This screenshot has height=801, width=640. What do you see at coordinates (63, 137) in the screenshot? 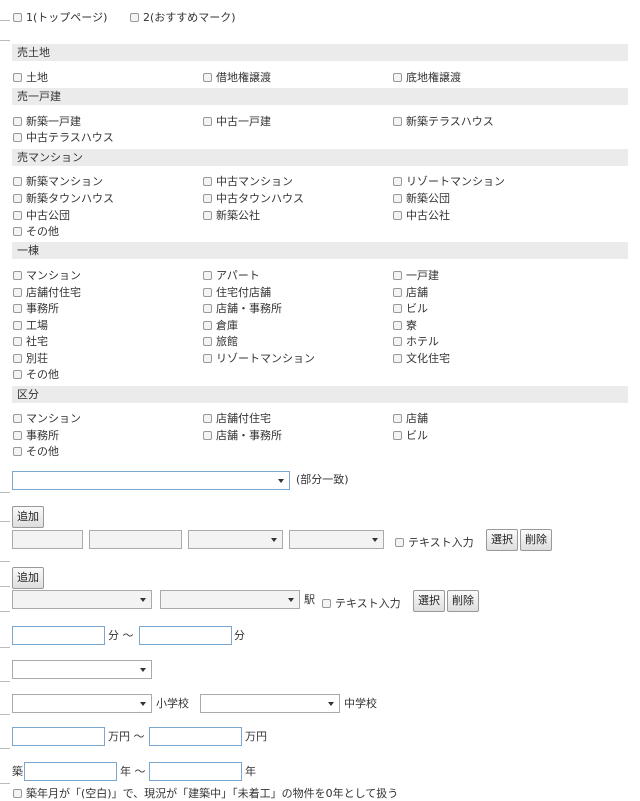
I see `type-checkbox: 中古テラスハウス` at bounding box center [63, 137].